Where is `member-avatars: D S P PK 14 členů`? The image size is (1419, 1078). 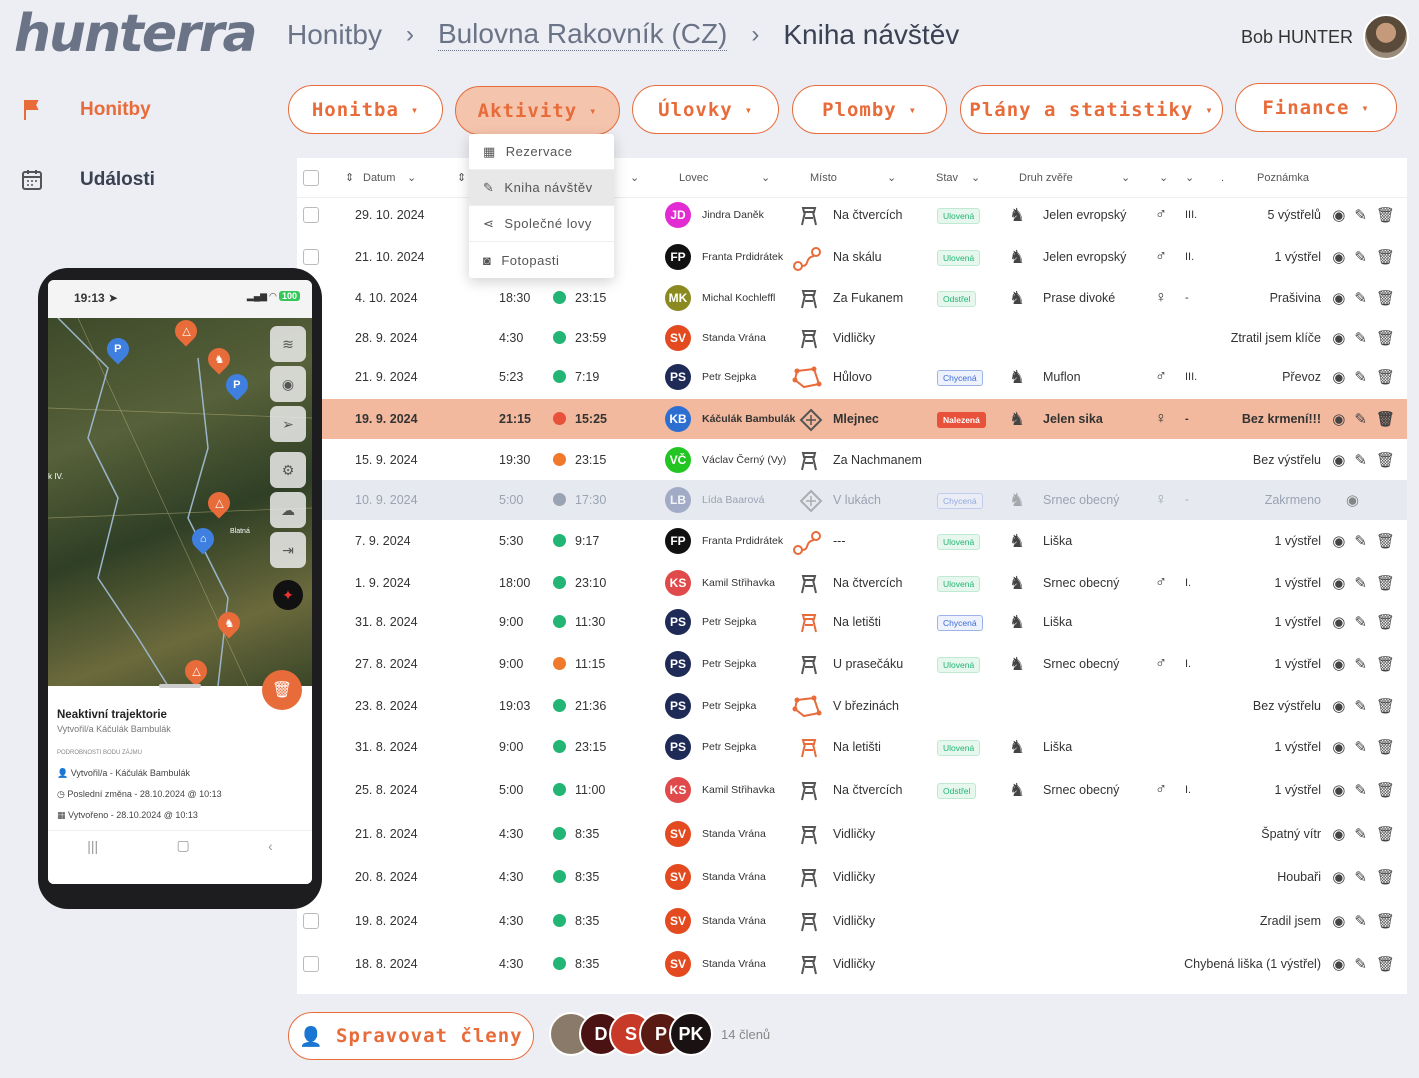 member-avatars: D S P PK 14 členů is located at coordinates (659, 1034).